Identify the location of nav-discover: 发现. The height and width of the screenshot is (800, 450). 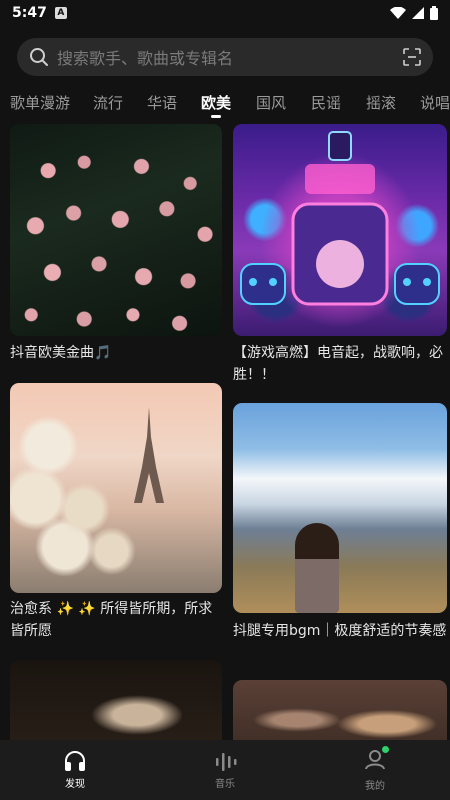
(75, 770).